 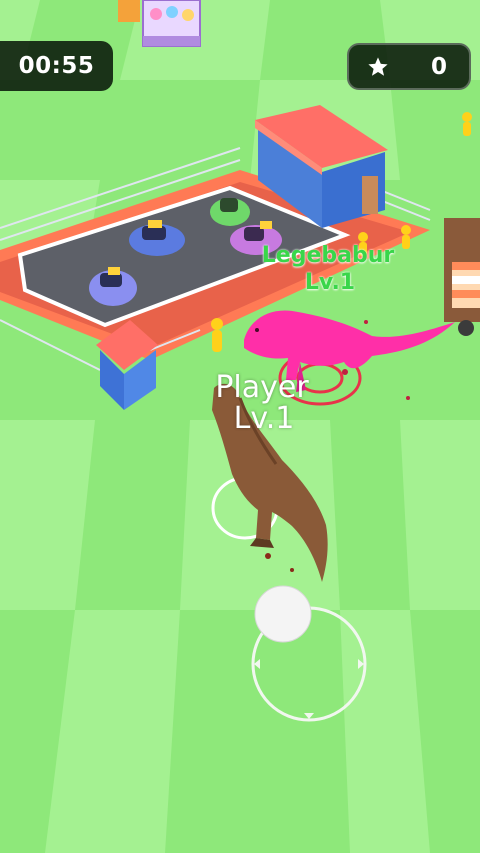 What do you see at coordinates (328, 255) in the screenshot?
I see `enemy-name-label: Legebabur` at bounding box center [328, 255].